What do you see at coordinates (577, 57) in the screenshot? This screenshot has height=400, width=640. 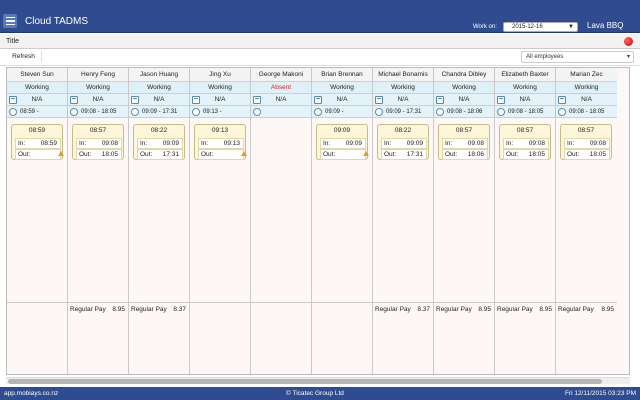 I see `employee-filter-select: All employees ▾` at bounding box center [577, 57].